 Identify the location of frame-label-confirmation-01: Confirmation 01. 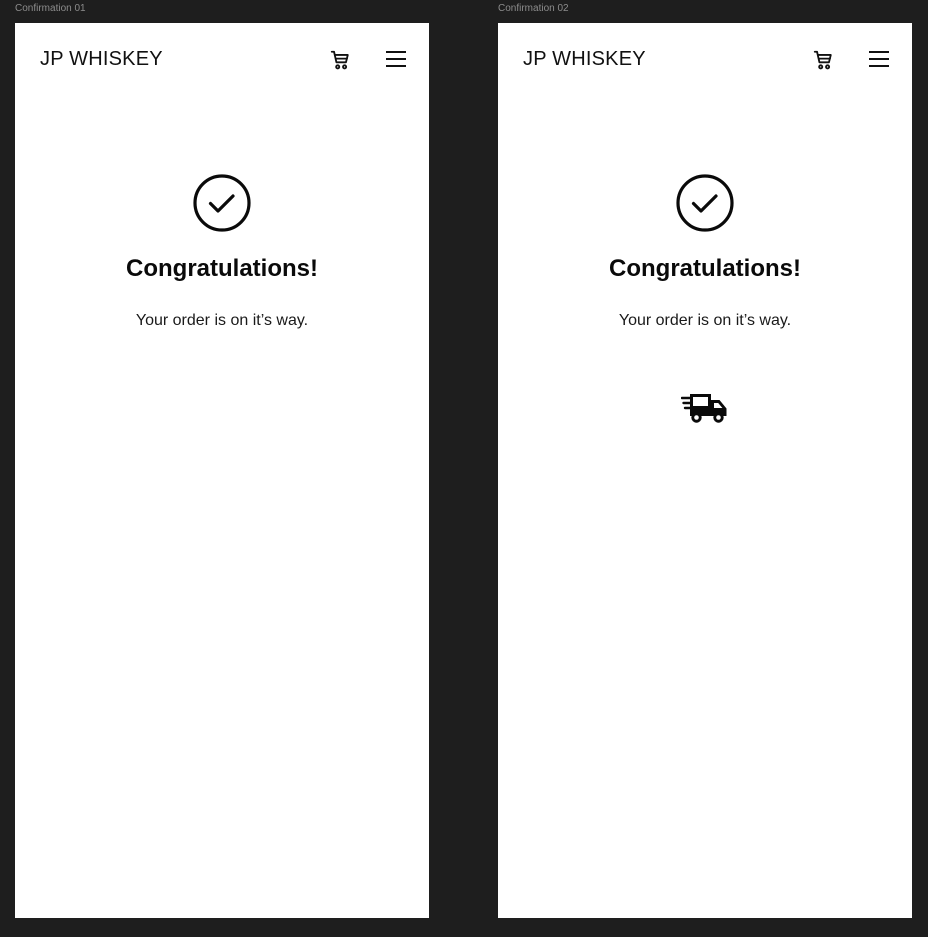
(50, 9).